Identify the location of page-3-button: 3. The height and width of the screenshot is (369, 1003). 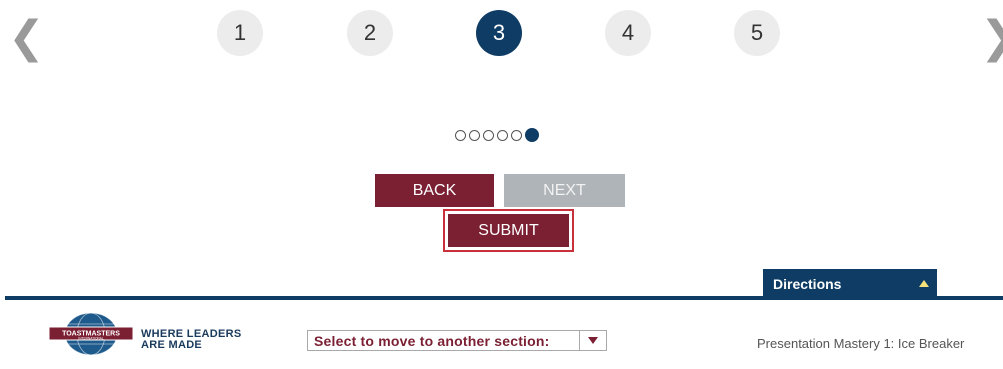
(499, 33).